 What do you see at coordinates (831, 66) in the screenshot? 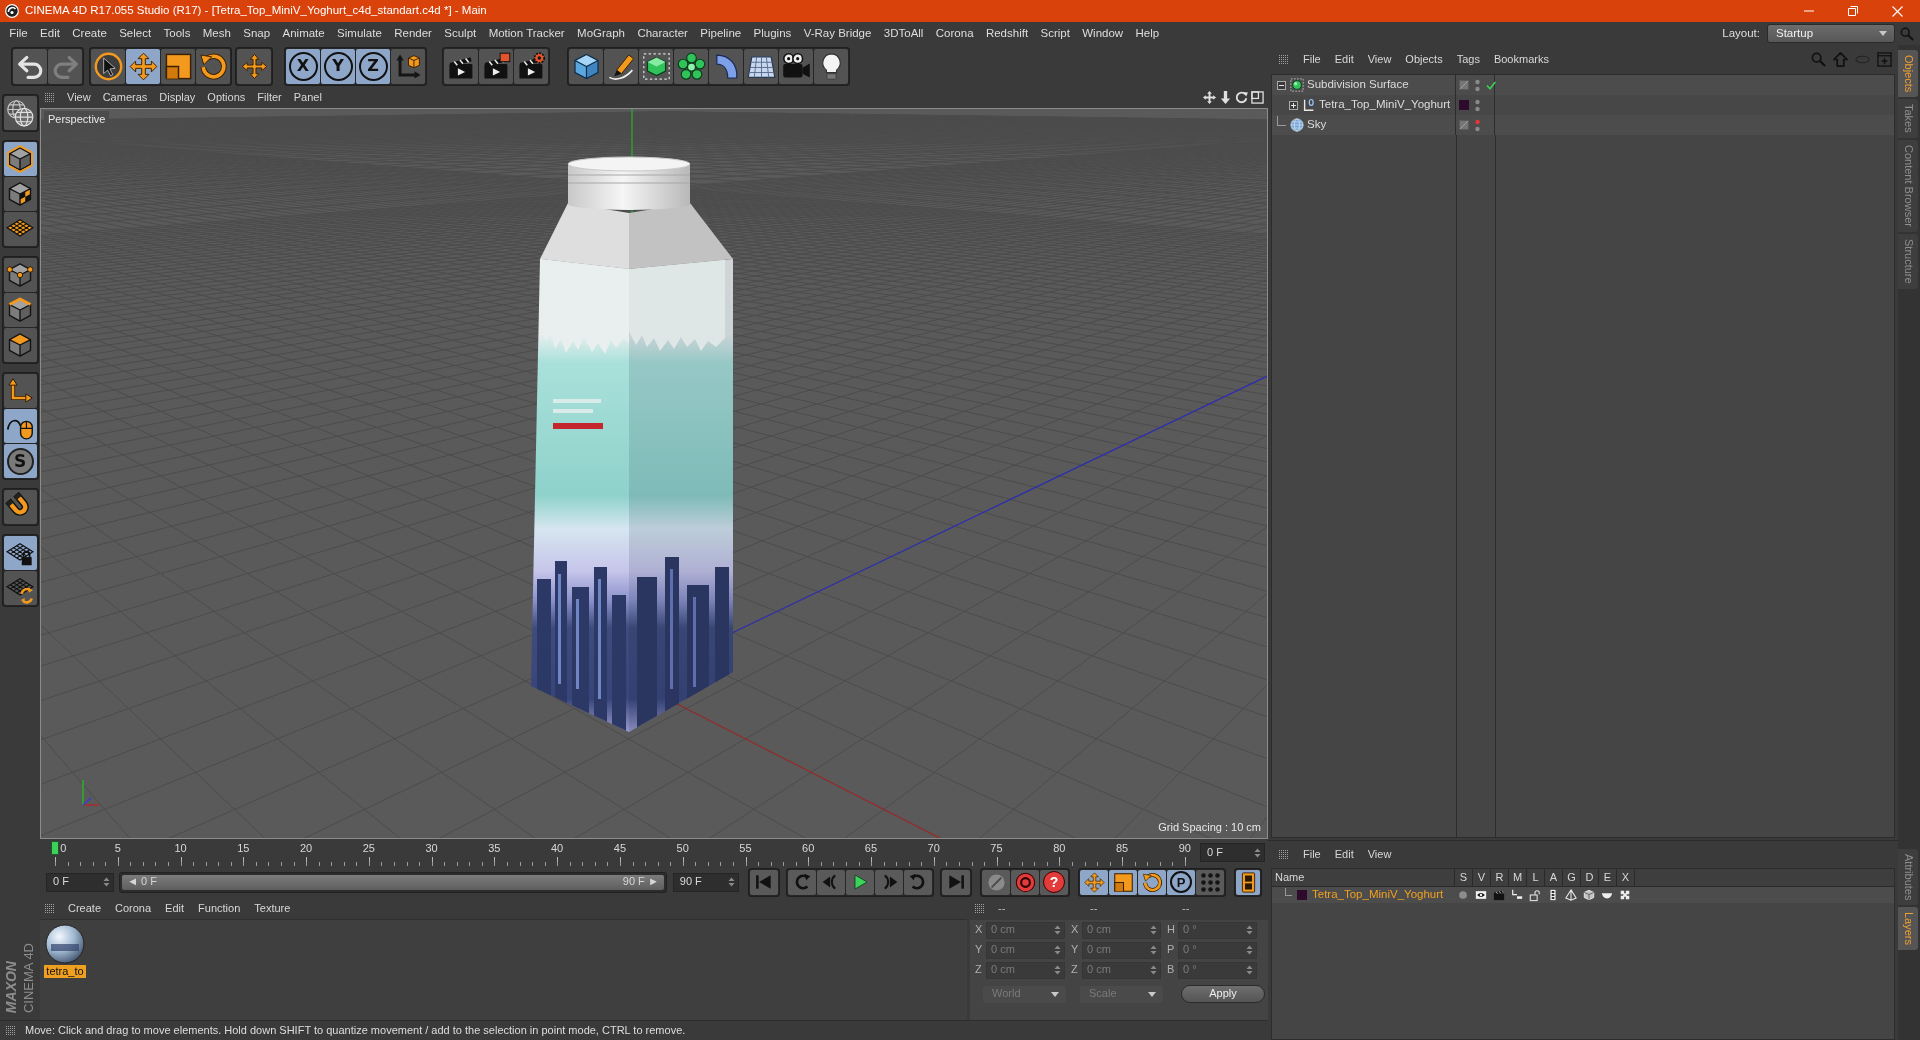
I see `light-button` at bounding box center [831, 66].